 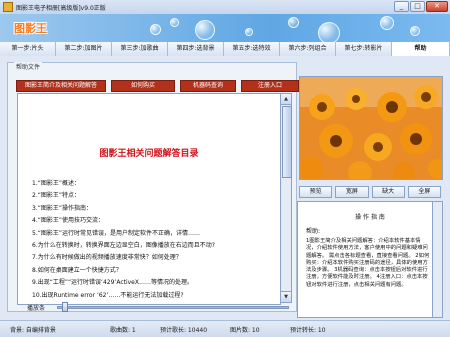 What do you see at coordinates (152, 196) in the screenshot?
I see `faq-item: 2.“图影王”特点：` at bounding box center [152, 196].